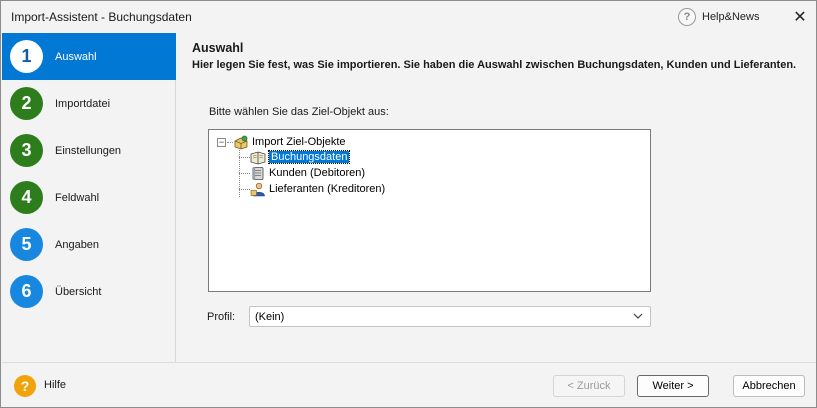 Image resolution: width=817 pixels, height=408 pixels. What do you see at coordinates (769, 386) in the screenshot?
I see `cancel-button: Abbrechen` at bounding box center [769, 386].